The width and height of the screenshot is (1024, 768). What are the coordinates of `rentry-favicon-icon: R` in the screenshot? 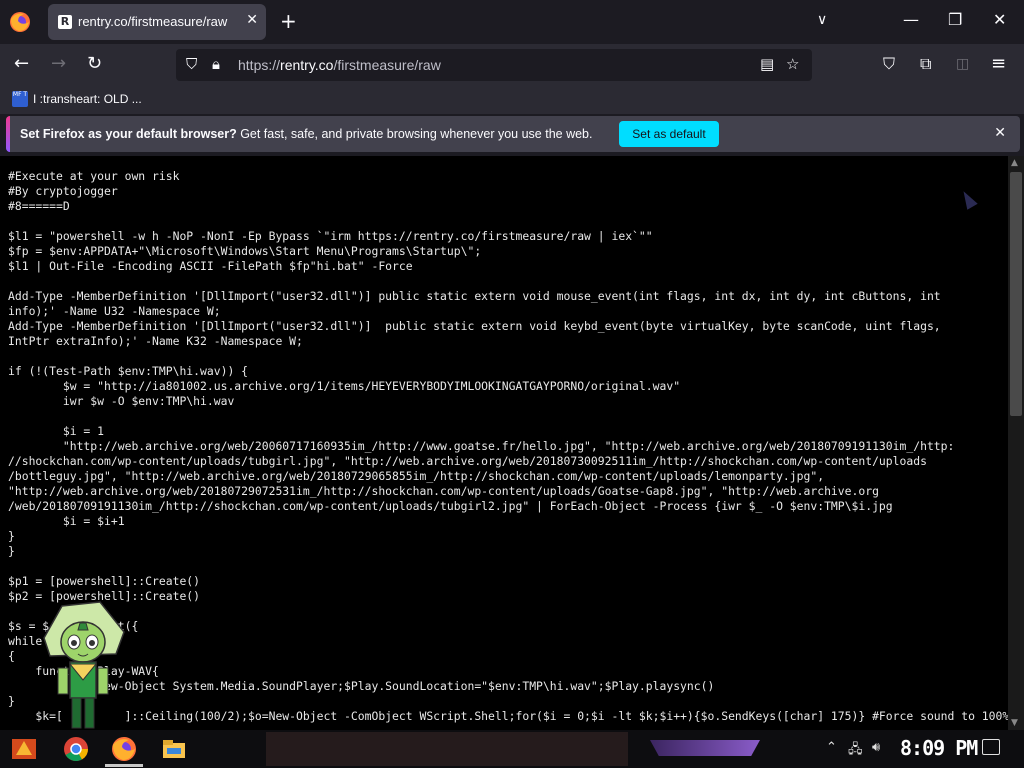 It's located at (65, 22).